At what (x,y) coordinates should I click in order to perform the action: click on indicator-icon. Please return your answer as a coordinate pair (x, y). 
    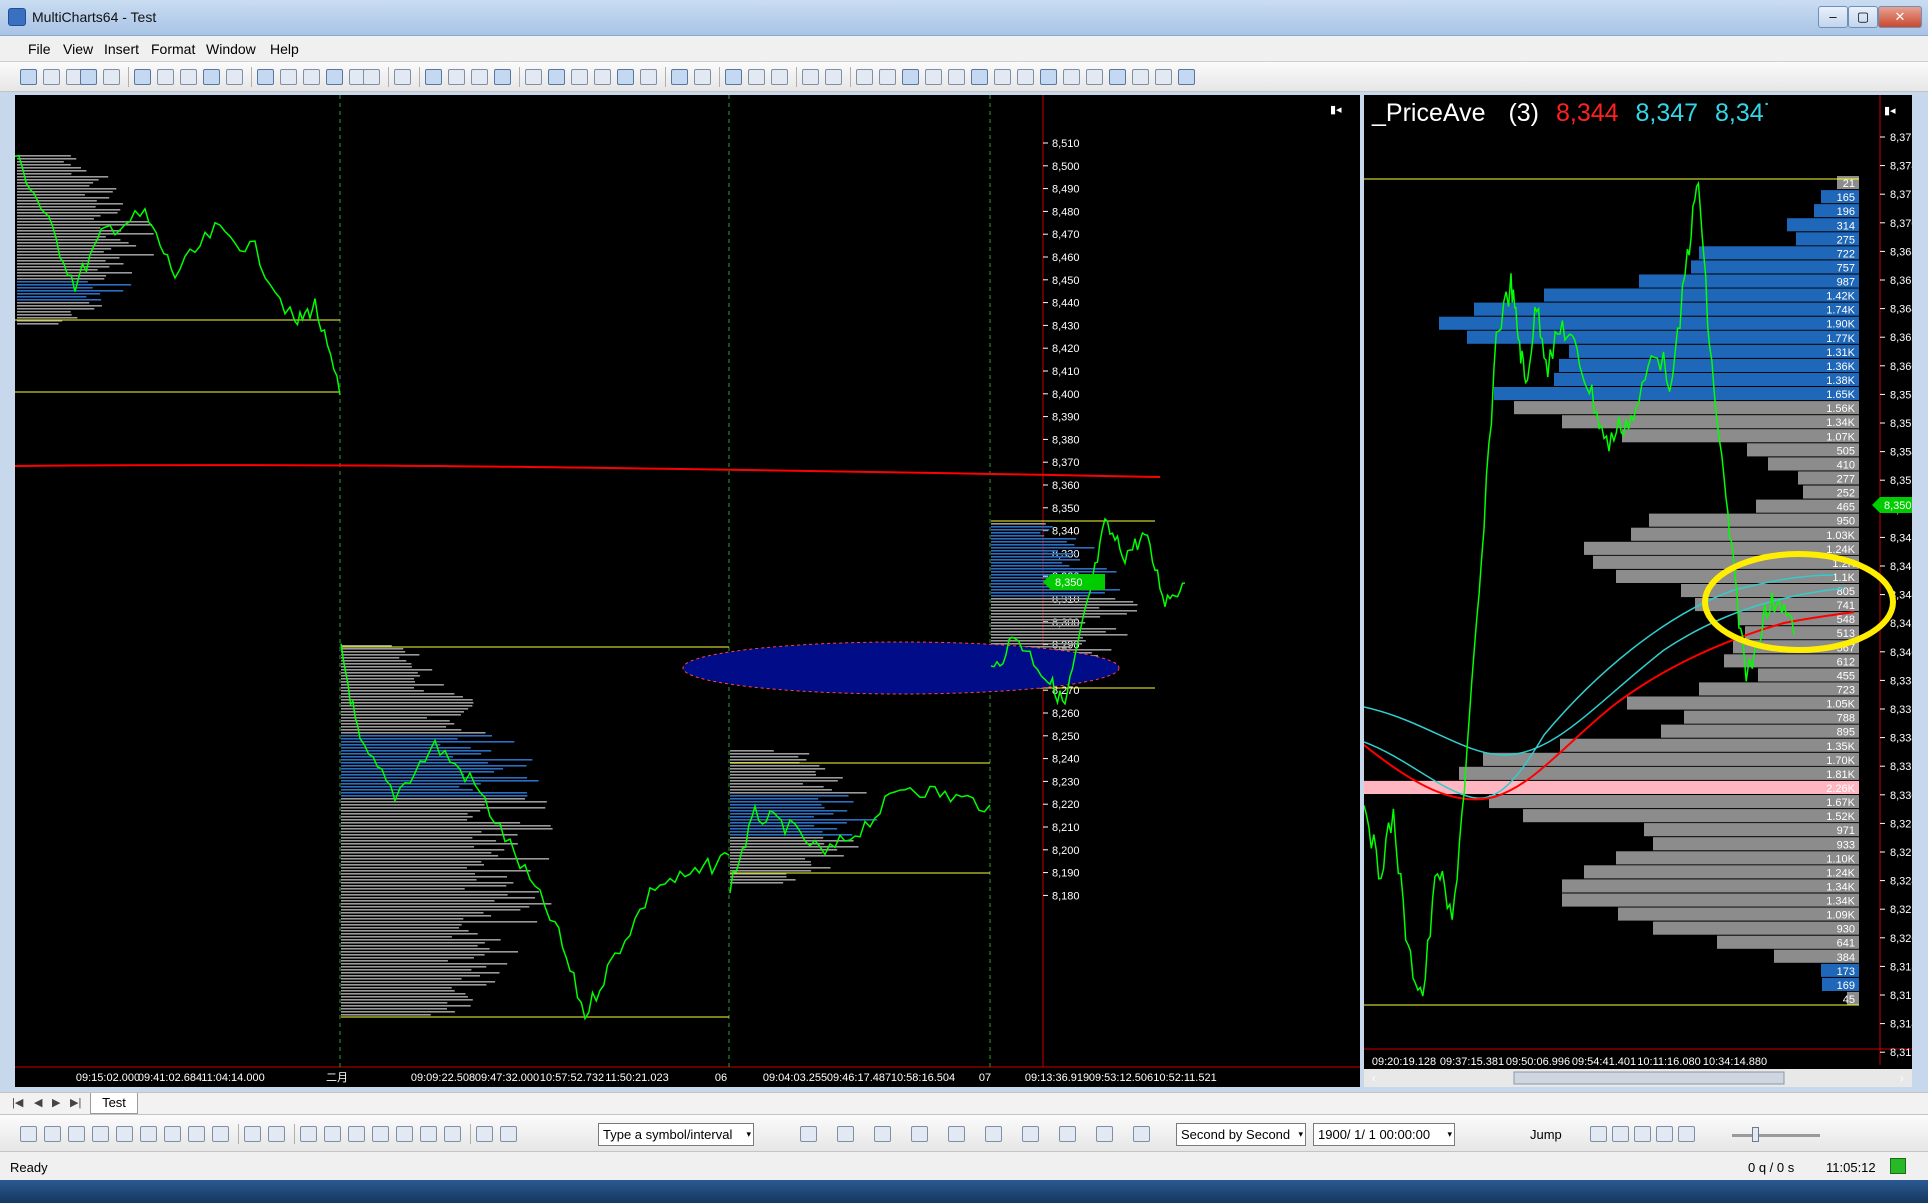
    Looking at the image, I should click on (371, 77).